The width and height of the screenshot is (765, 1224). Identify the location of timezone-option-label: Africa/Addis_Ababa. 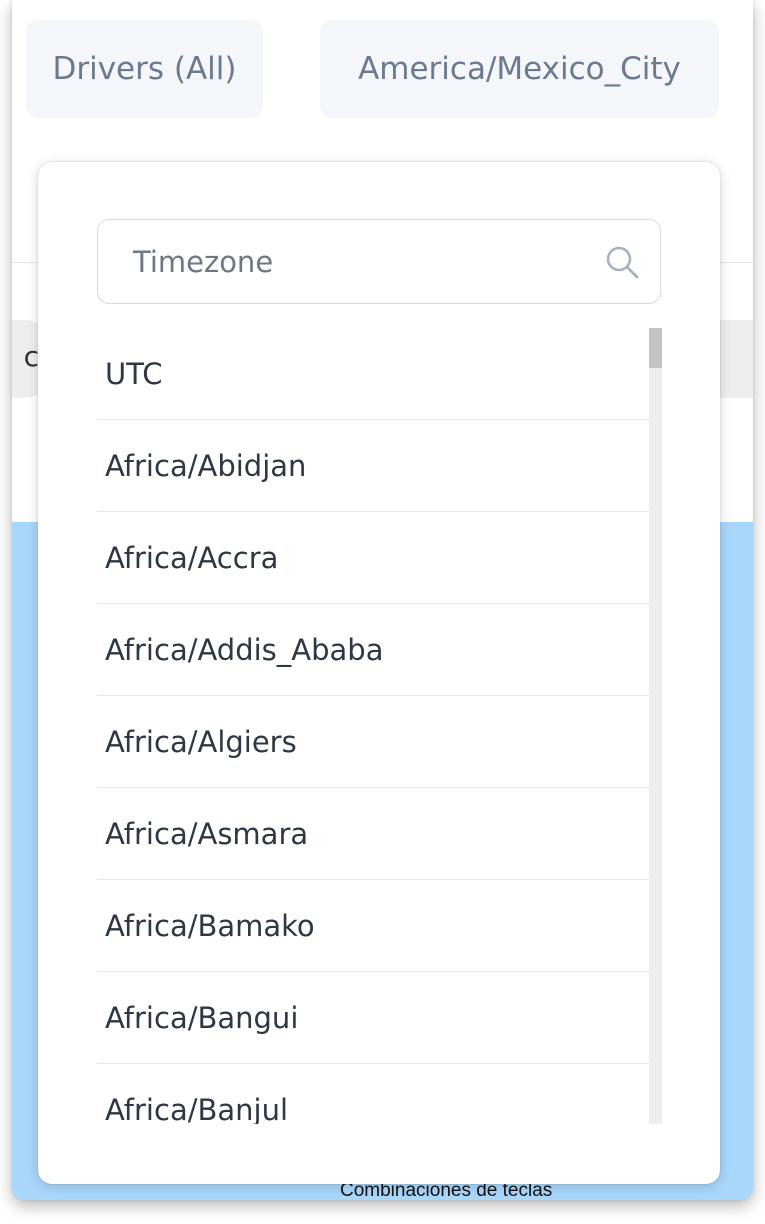
(244, 649).